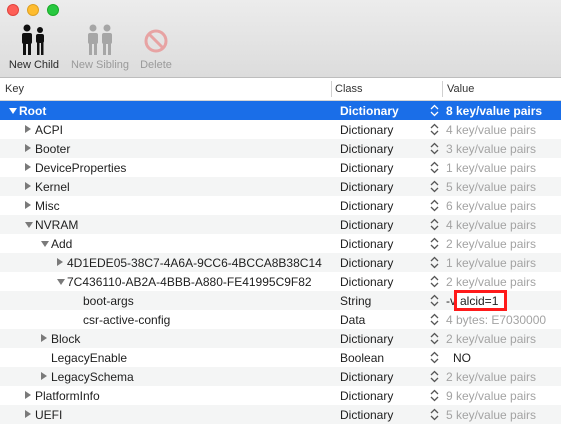  I want to click on table-row: LegacyEnable Boolean NO, so click(280, 357).